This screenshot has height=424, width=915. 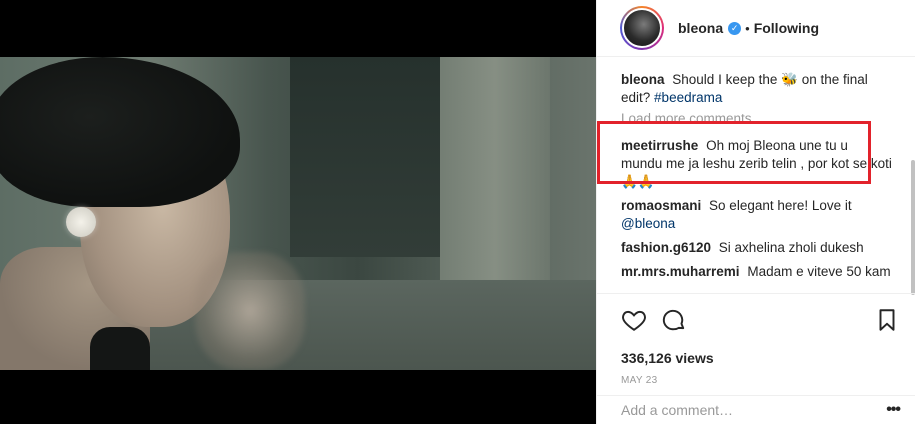 I want to click on comment-username: mr.mrs.muharremi, so click(x=680, y=271).